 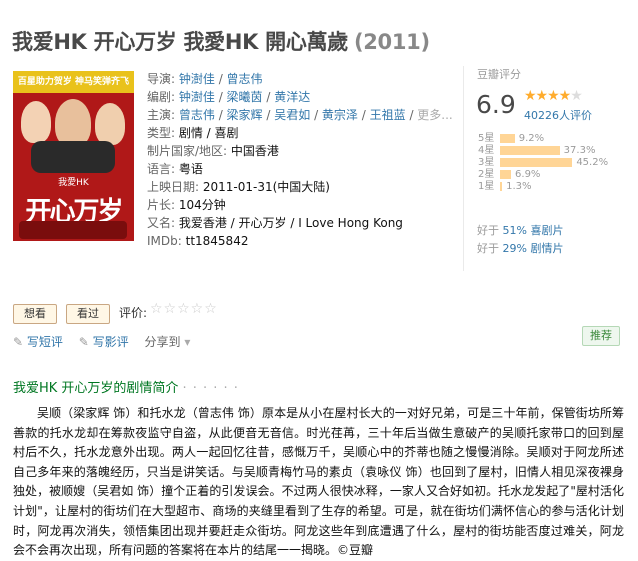 I want to click on better-than-comedy: 好于 51% 喜剧片, so click(x=520, y=230).